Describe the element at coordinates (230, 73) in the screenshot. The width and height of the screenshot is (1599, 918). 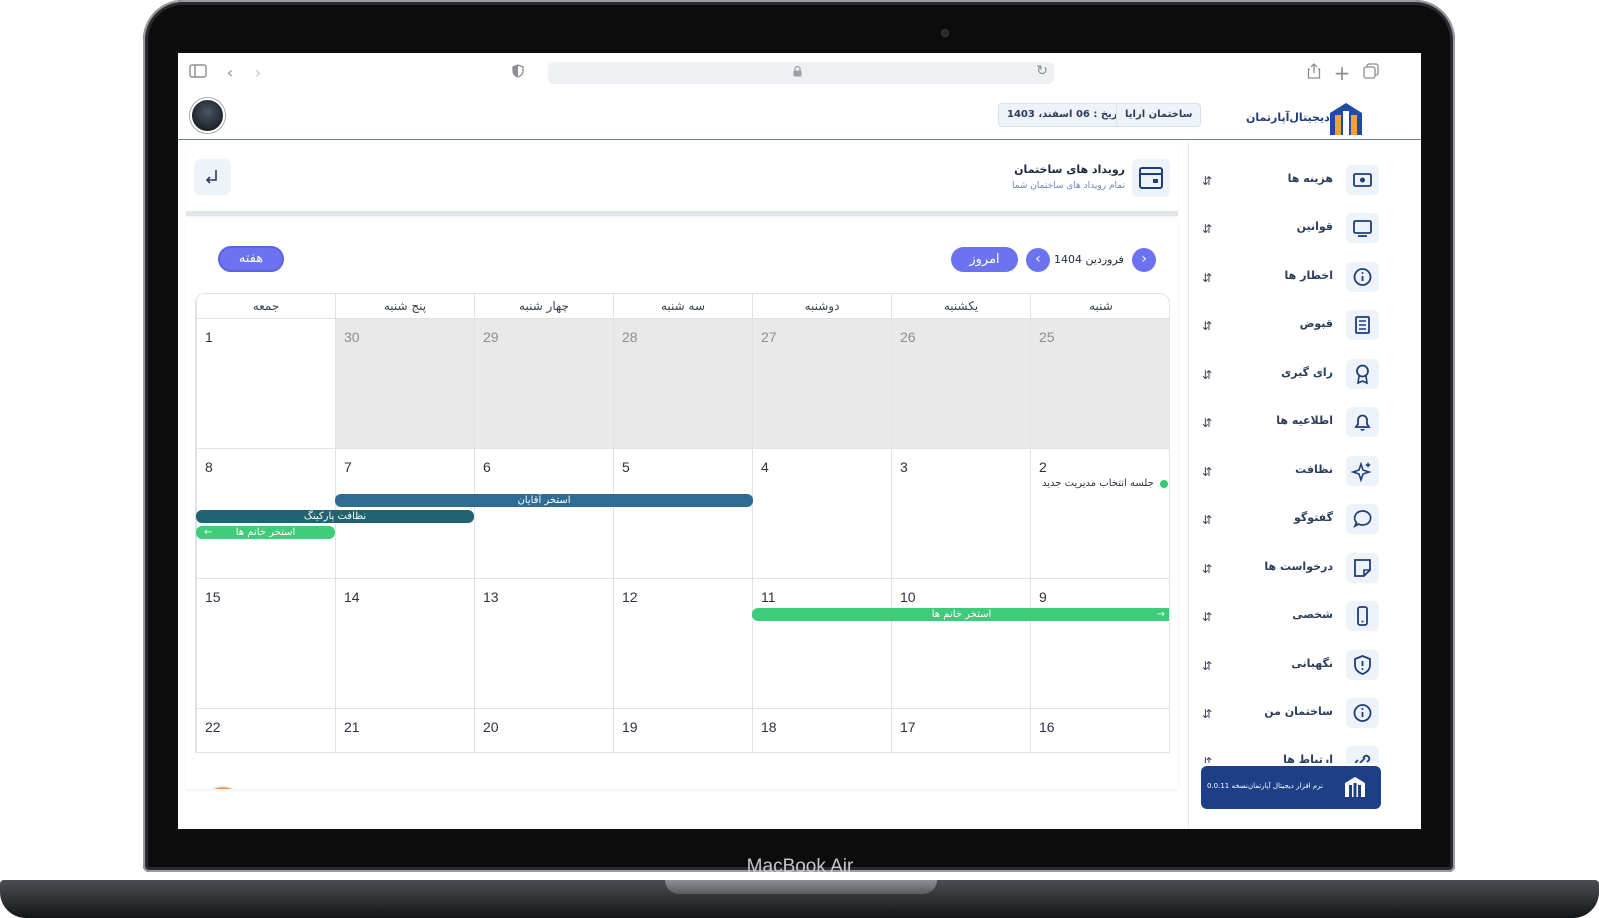
I see `back-icon: ‹` at that location.